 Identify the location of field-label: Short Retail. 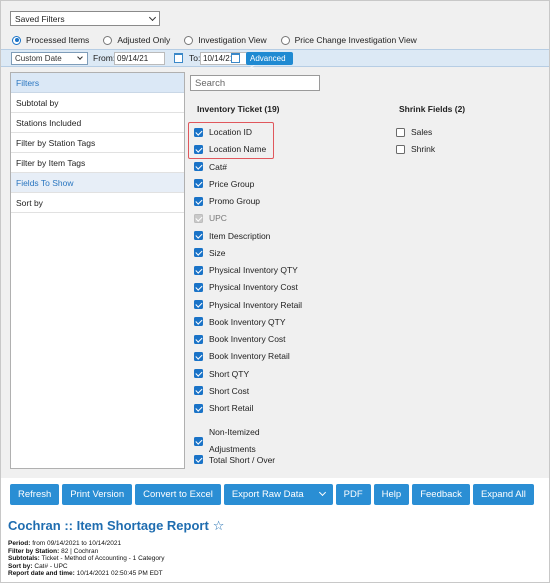
(231, 408).